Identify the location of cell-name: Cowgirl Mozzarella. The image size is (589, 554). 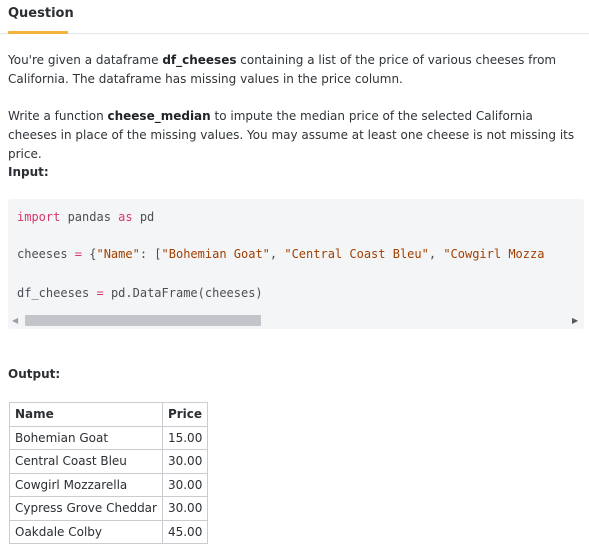
(86, 484).